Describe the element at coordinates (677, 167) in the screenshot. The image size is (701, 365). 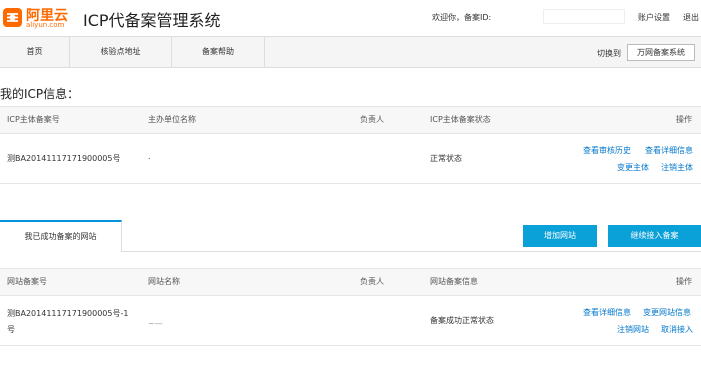
I see `cancel-entity-link: 注销主体` at that location.